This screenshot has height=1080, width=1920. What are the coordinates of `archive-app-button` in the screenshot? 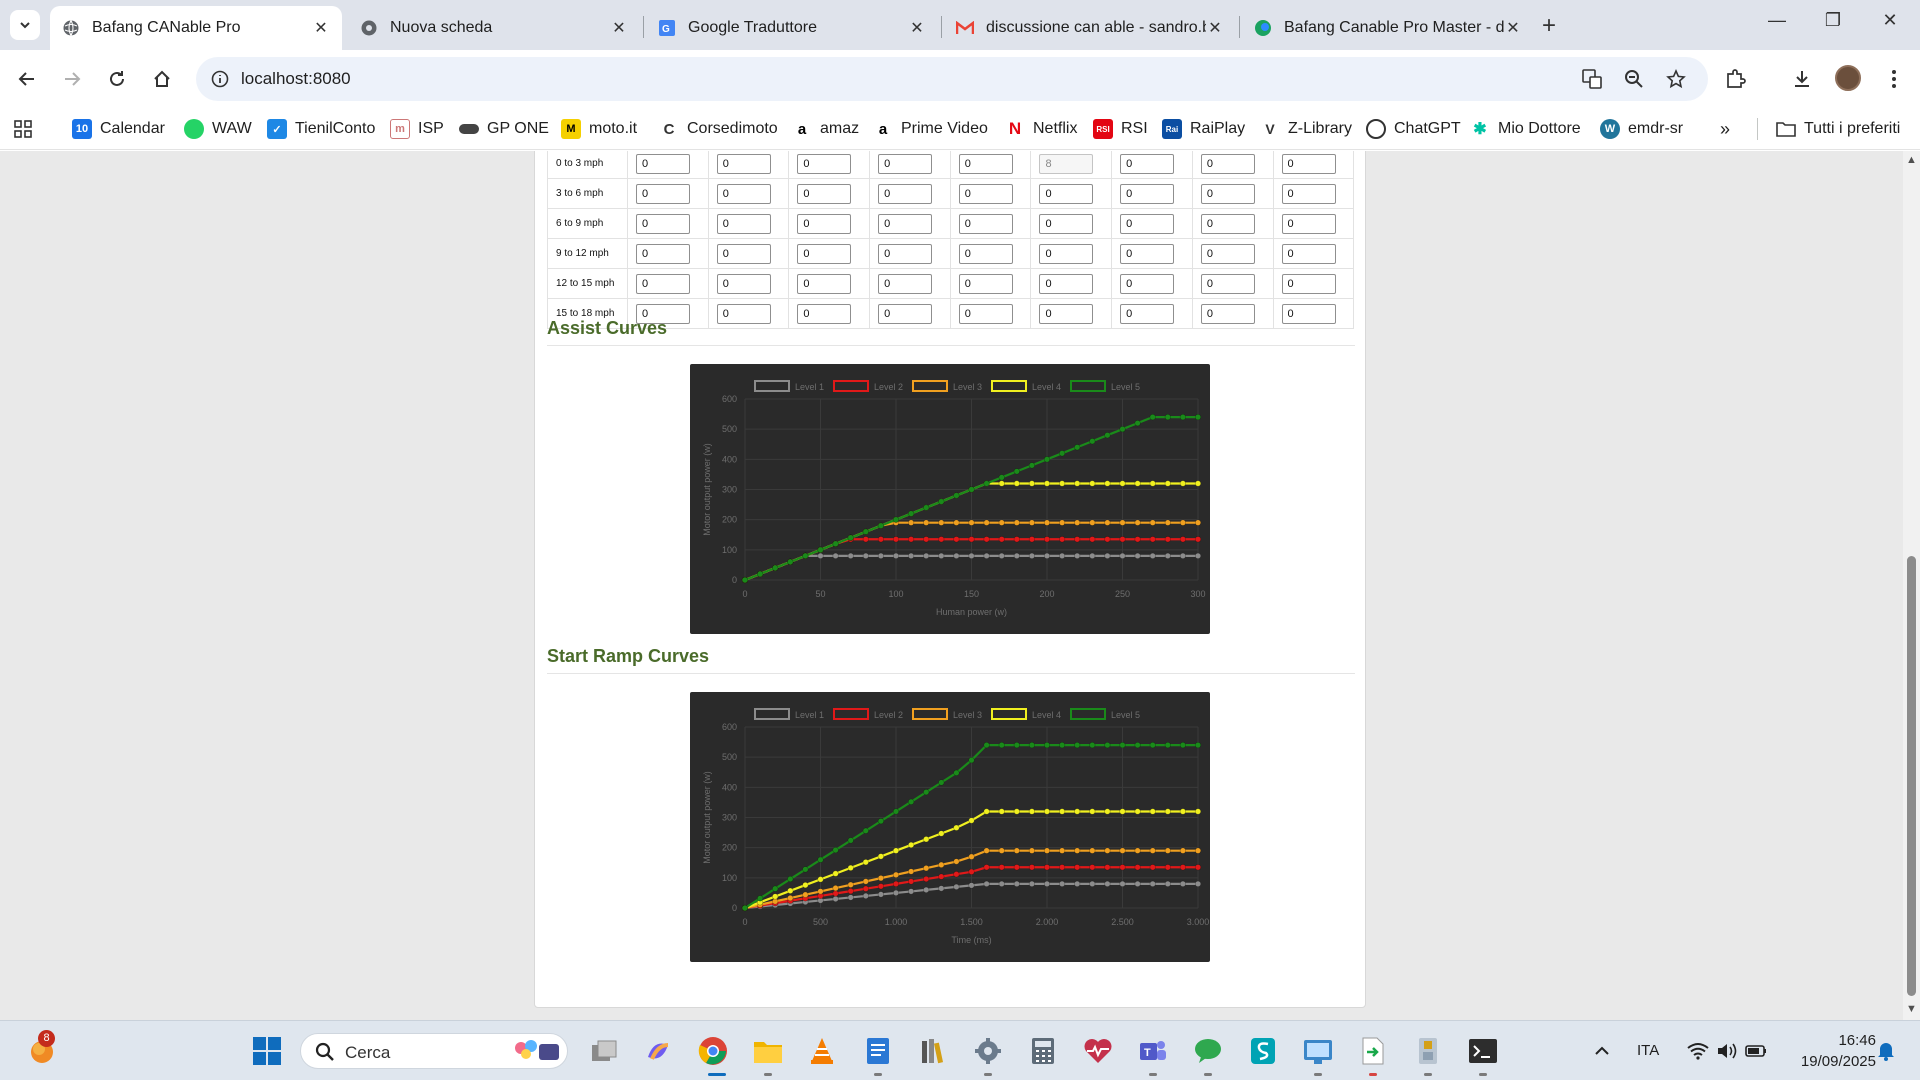 It's located at (1428, 1051).